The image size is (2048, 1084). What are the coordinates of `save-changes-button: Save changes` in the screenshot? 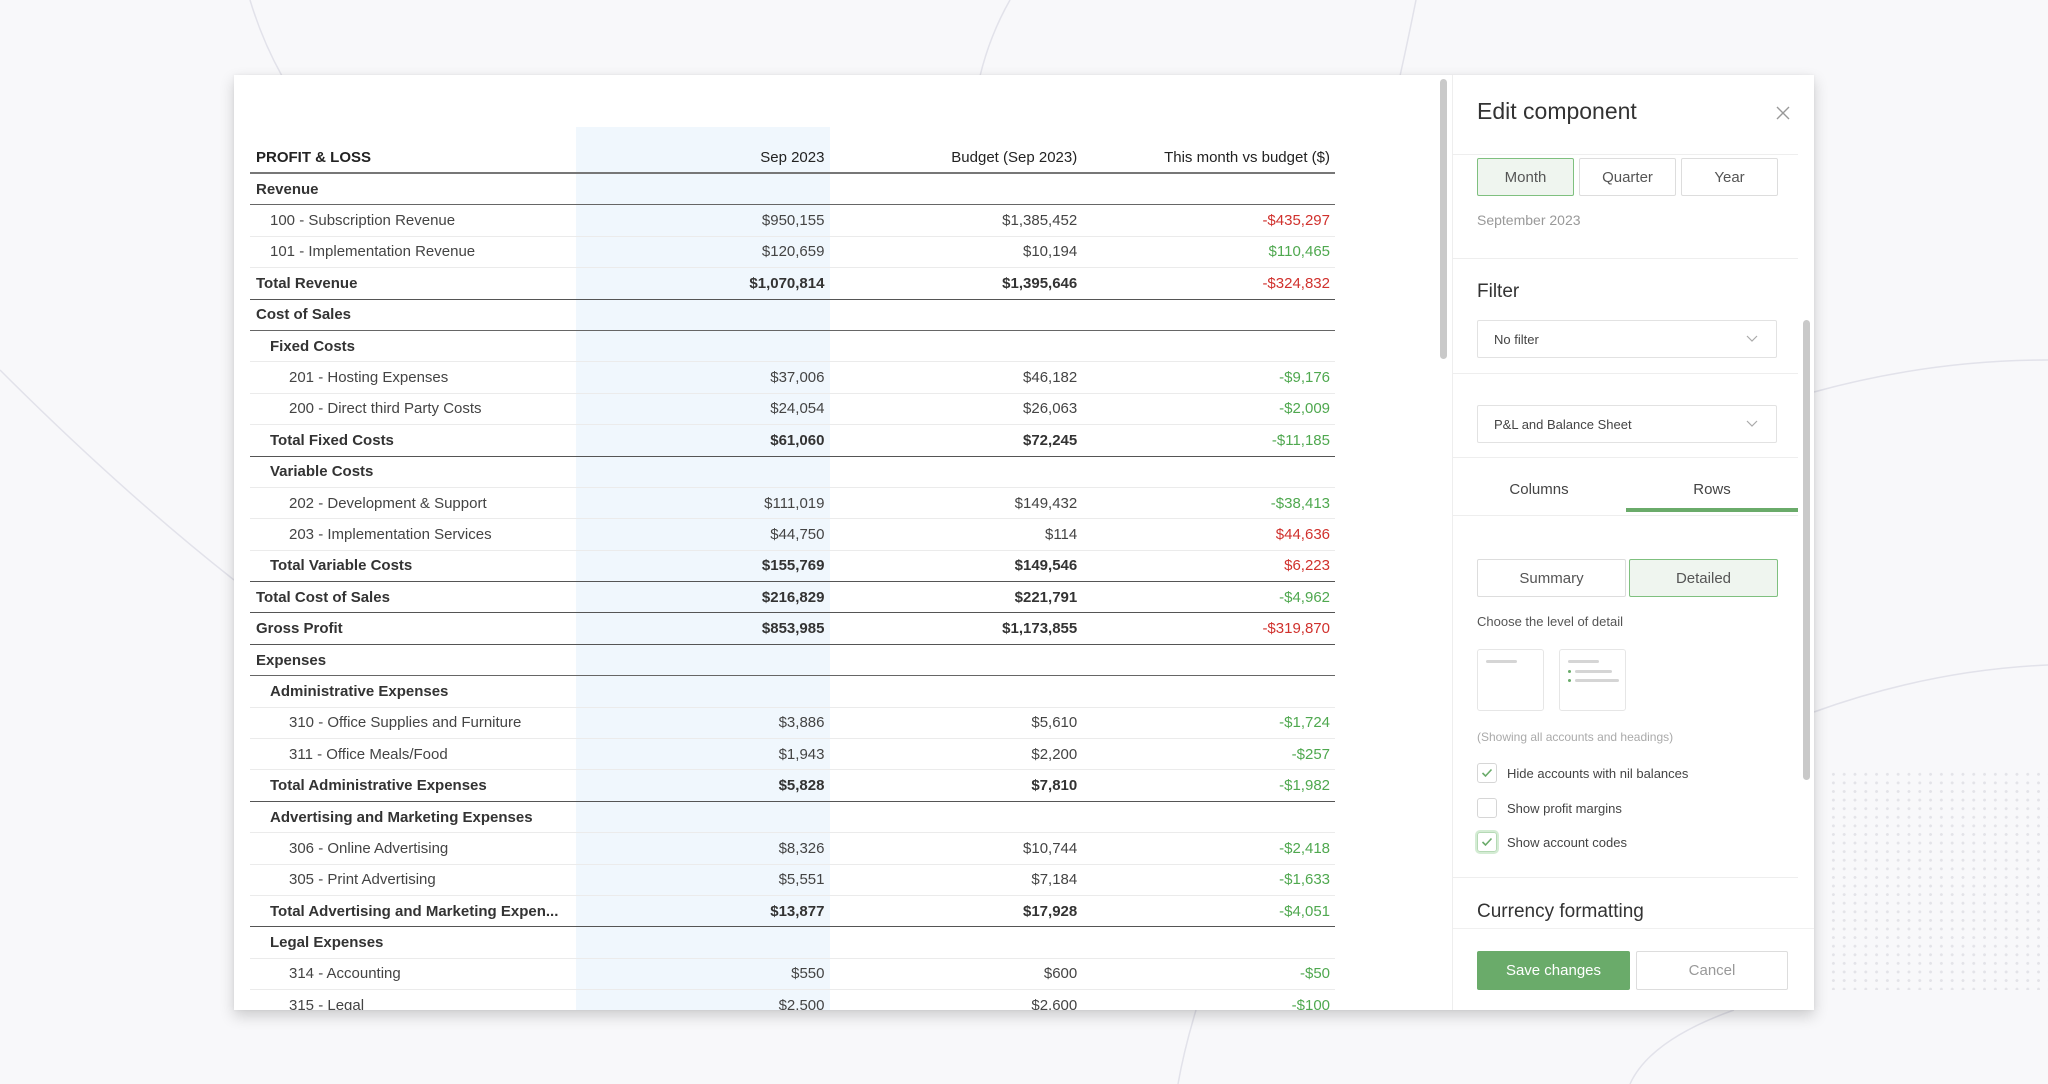 It's located at (1553, 970).